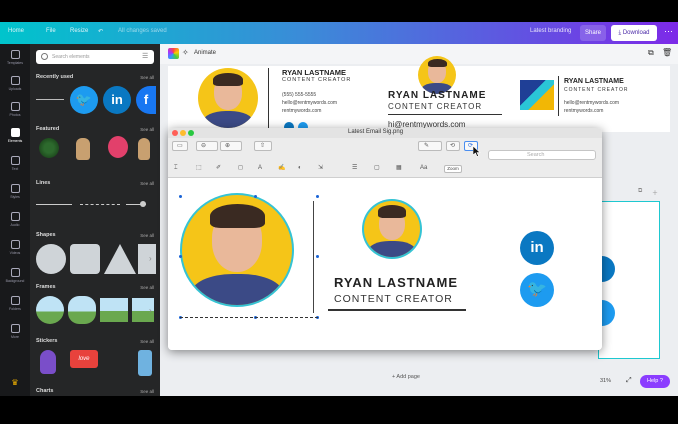 The height and width of the screenshot is (424, 678). I want to click on frame-circle, so click(50, 310).